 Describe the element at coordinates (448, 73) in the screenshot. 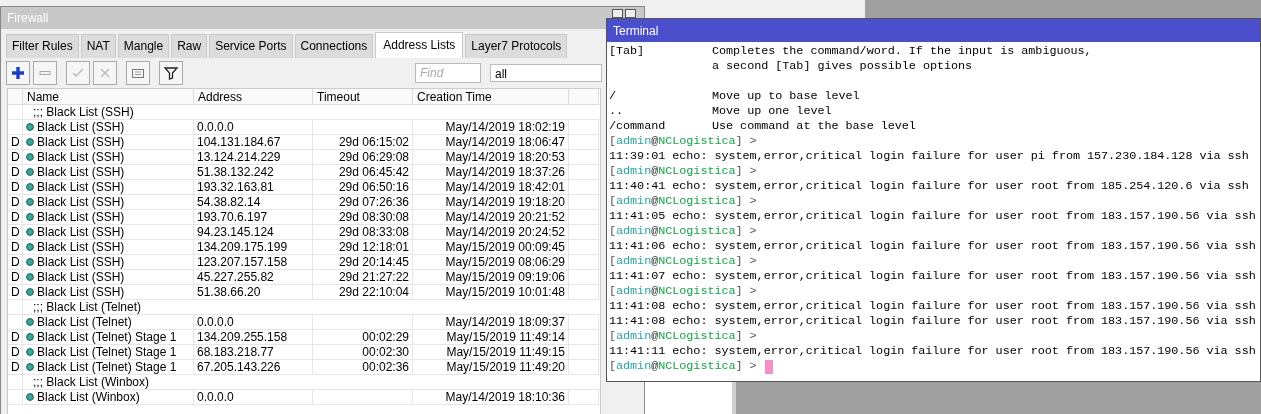

I see `find-field: Find` at that location.